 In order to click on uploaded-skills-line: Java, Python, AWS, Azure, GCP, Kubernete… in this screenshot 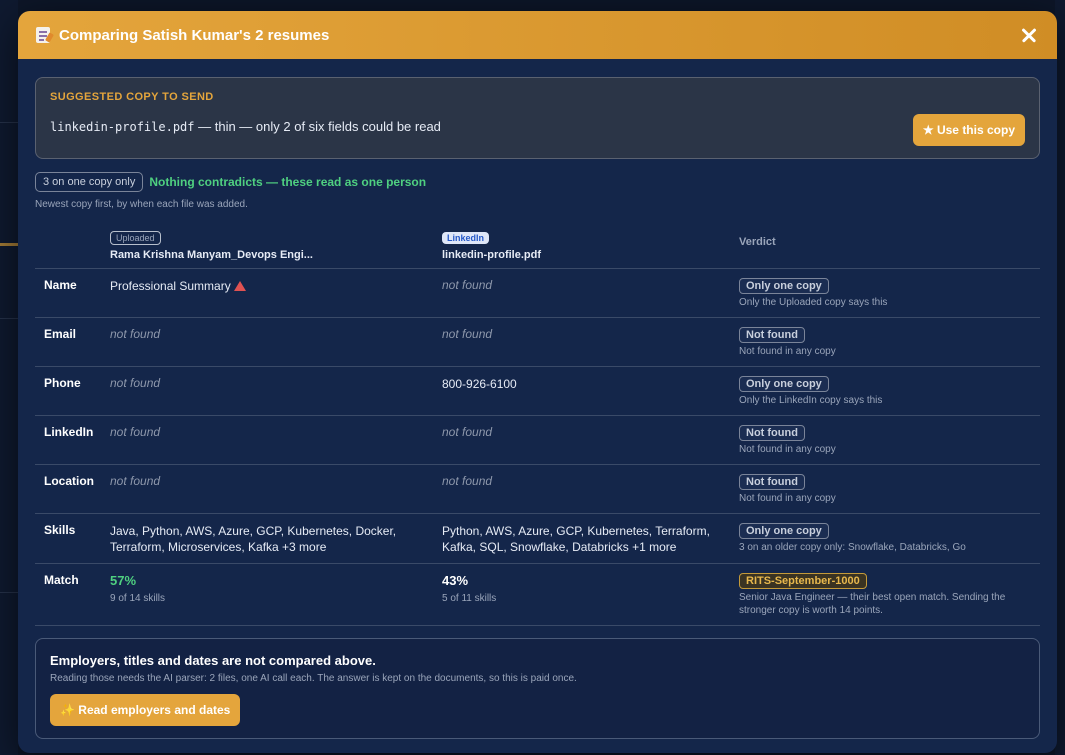, I will do `click(253, 531)`.